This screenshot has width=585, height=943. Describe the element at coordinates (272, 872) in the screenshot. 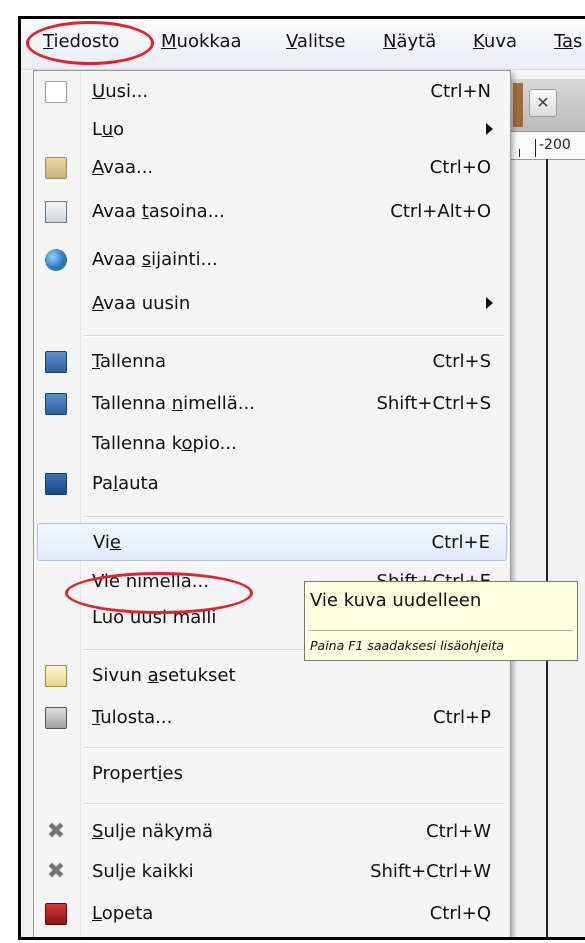

I see `menu-item-close-all: ✖ Sulje kaikki Shift+Ctrl+W` at that location.